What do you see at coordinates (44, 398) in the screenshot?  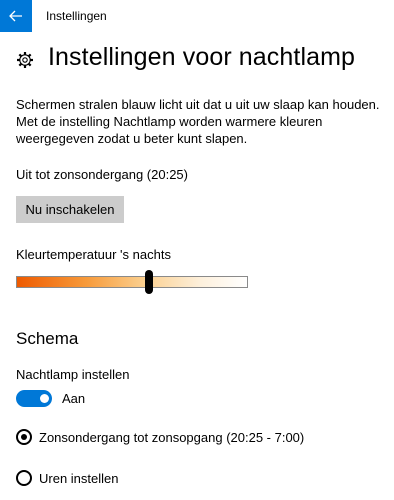 I see `toggle-knob` at bounding box center [44, 398].